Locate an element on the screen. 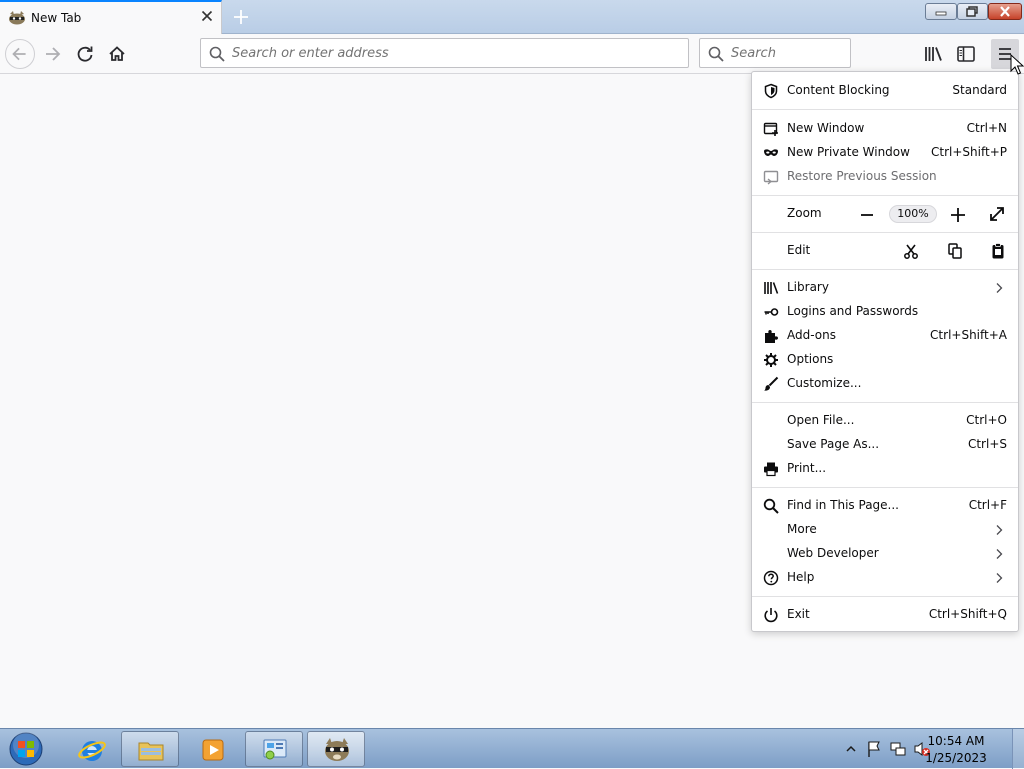 Image resolution: width=1024 pixels, height=769 pixels. menu-item-shortcut: Ctrl+Shift+A is located at coordinates (968, 335).